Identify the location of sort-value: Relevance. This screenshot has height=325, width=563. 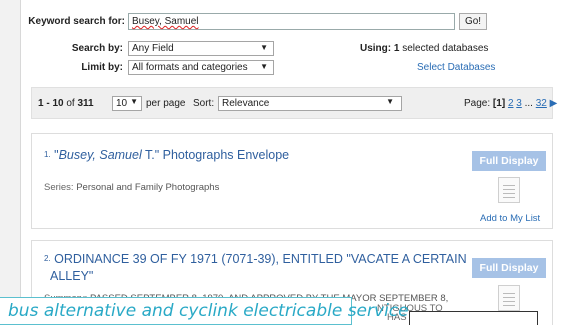
(246, 103).